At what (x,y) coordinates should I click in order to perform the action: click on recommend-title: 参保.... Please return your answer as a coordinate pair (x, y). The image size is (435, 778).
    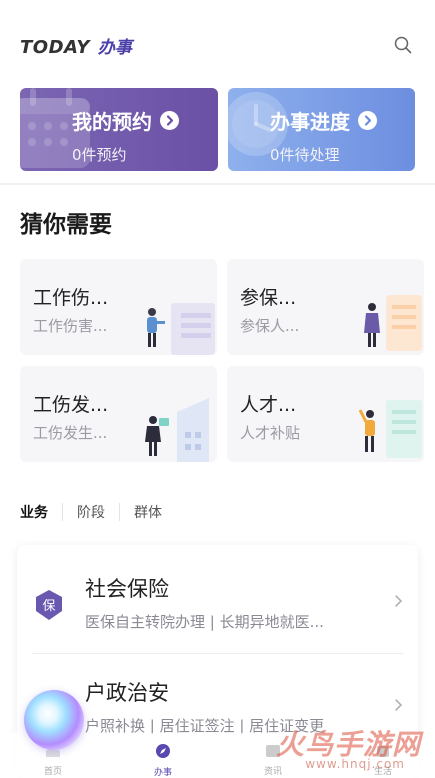
    Looking at the image, I should click on (268, 298).